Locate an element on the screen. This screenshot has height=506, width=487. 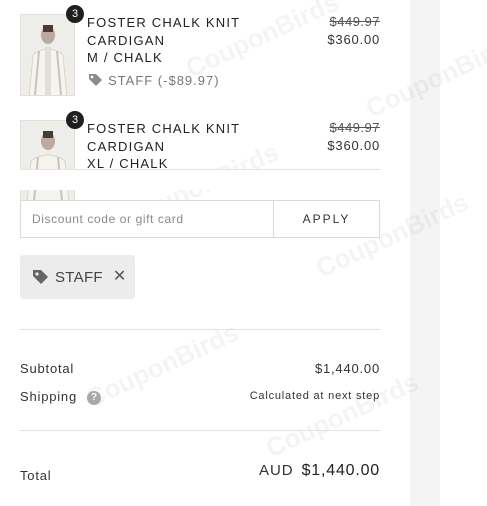
page-edge is located at coordinates (463, 253).